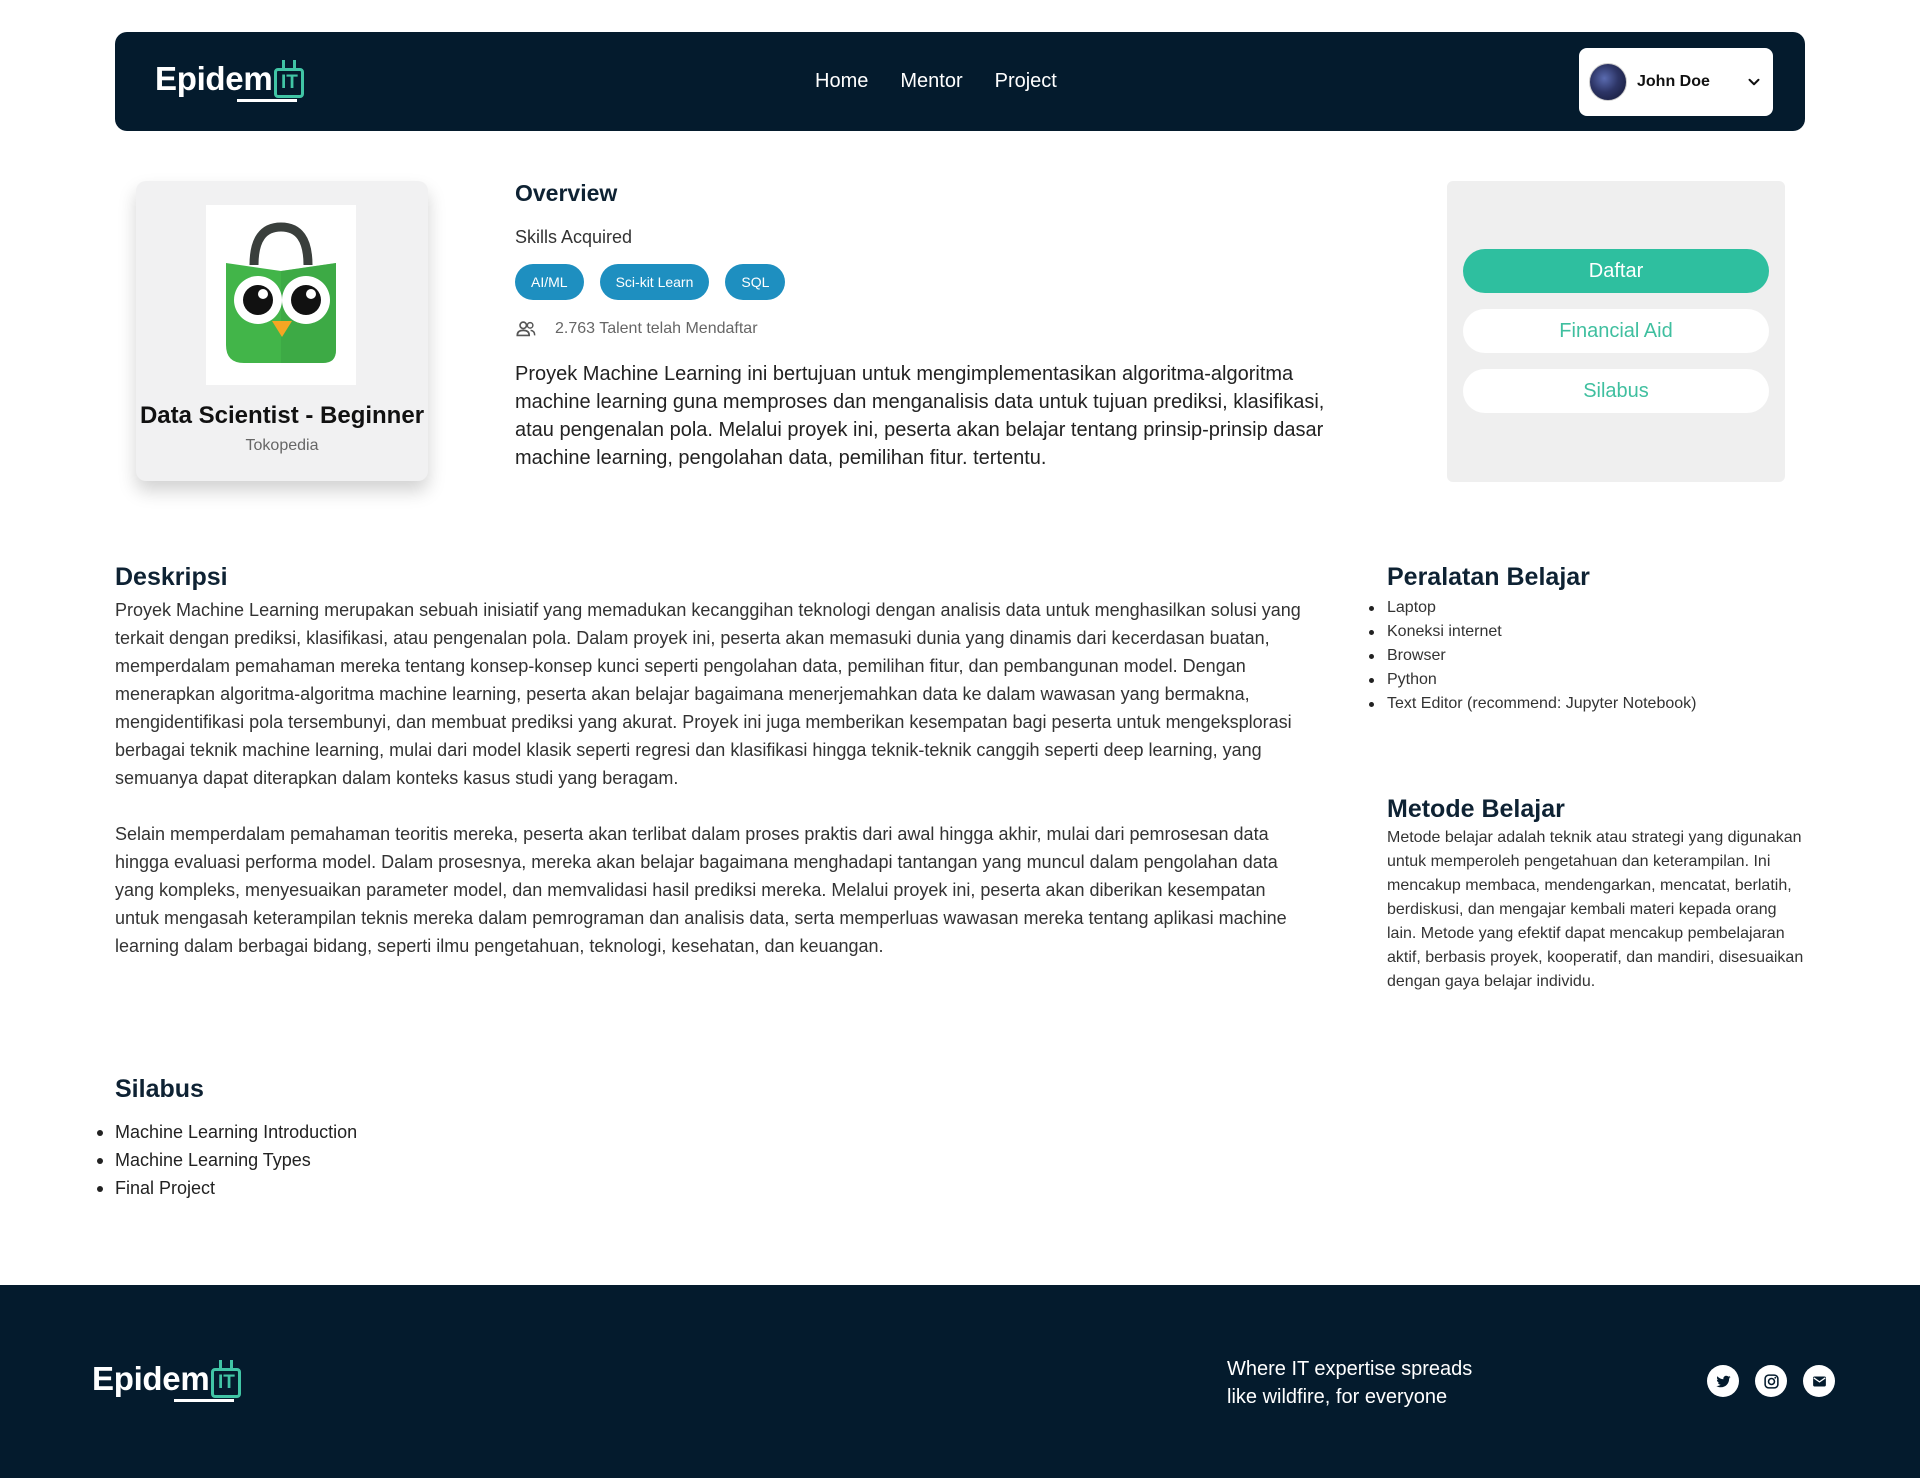 This screenshot has height=1478, width=1920. What do you see at coordinates (1588, 632) in the screenshot?
I see `list-item: Koneksi internet` at bounding box center [1588, 632].